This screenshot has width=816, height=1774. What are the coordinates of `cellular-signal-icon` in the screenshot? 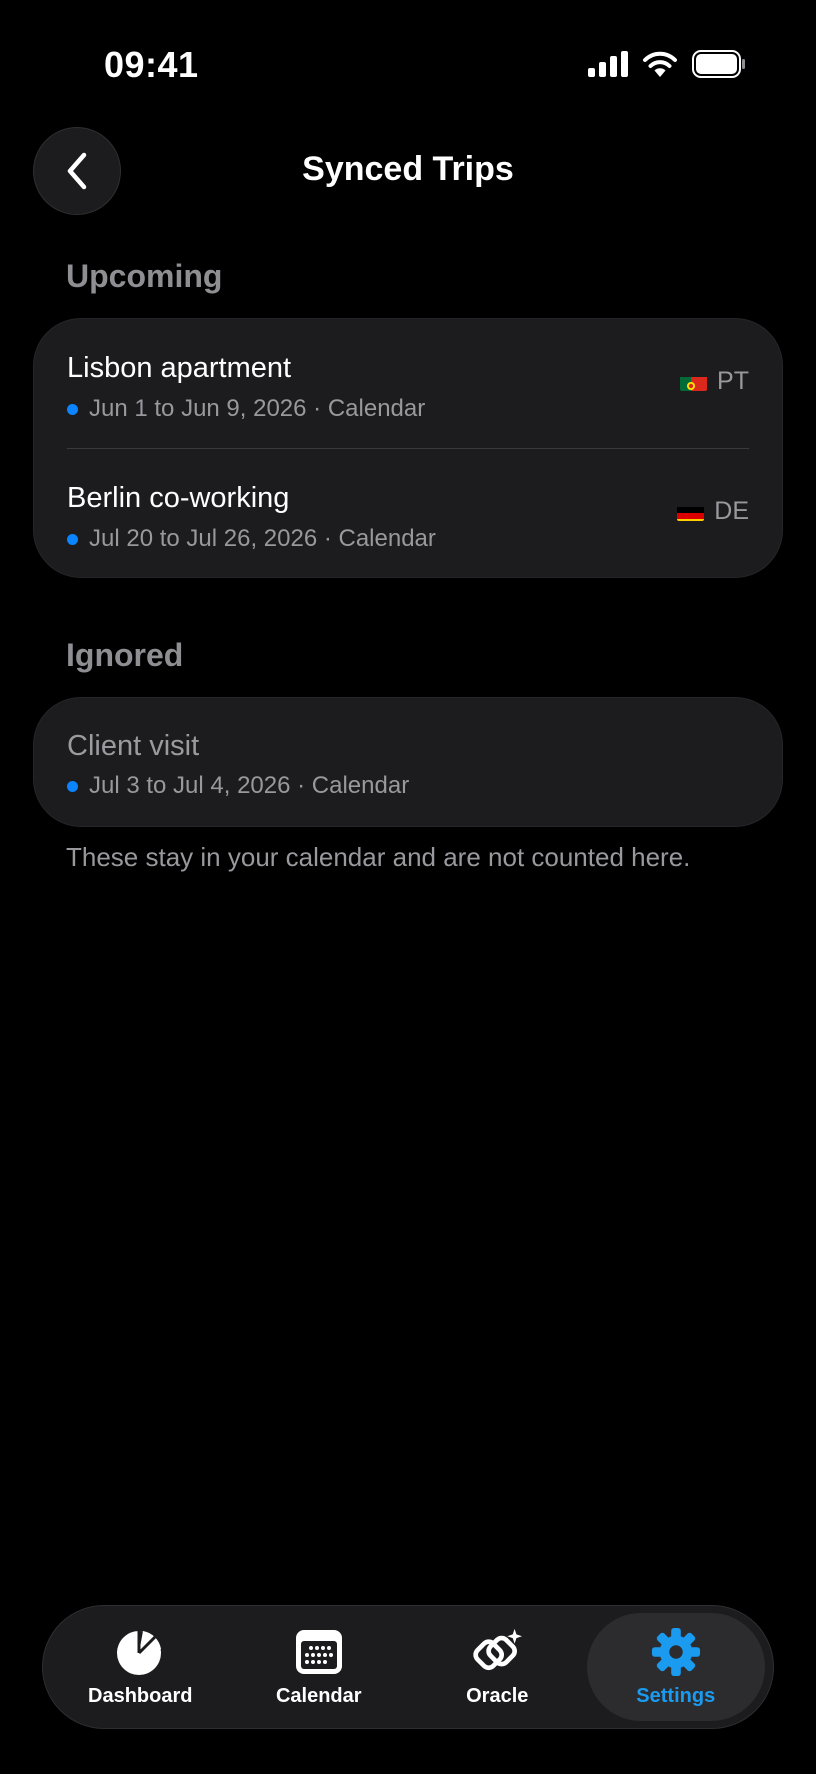 It's located at (608, 64).